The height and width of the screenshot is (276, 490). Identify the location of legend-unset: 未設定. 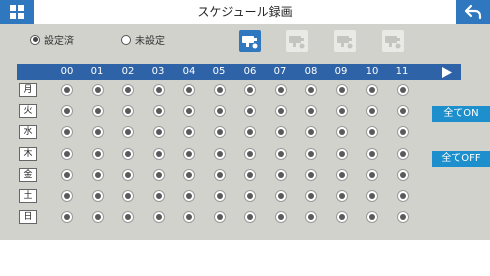
(143, 39).